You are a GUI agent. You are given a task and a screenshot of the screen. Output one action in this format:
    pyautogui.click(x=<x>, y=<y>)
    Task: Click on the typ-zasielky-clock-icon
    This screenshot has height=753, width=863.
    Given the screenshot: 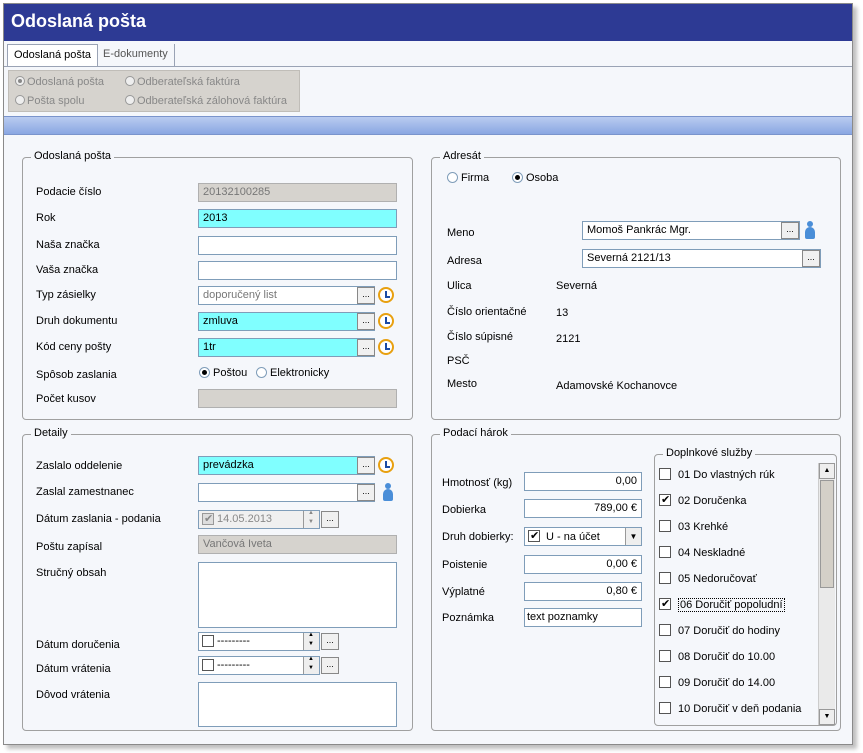 What is the action you would take?
    pyautogui.click(x=386, y=295)
    